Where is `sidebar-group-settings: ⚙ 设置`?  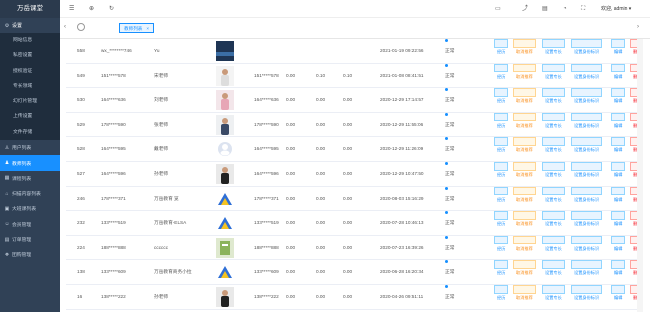 sidebar-group-settings: ⚙ 设置 is located at coordinates (30, 25).